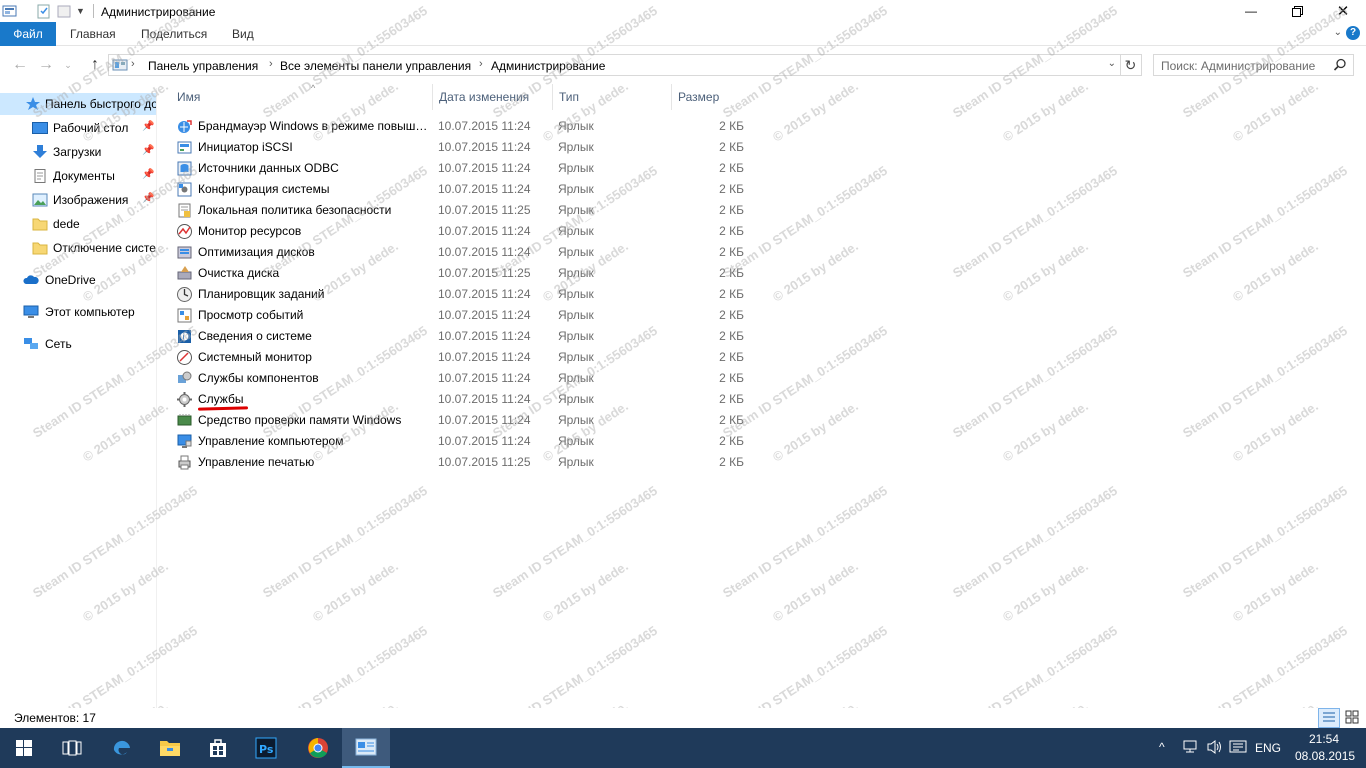 Image resolution: width=1366 pixels, height=768 pixels. I want to click on nav-item-documents: Документы 📌, so click(78, 176).